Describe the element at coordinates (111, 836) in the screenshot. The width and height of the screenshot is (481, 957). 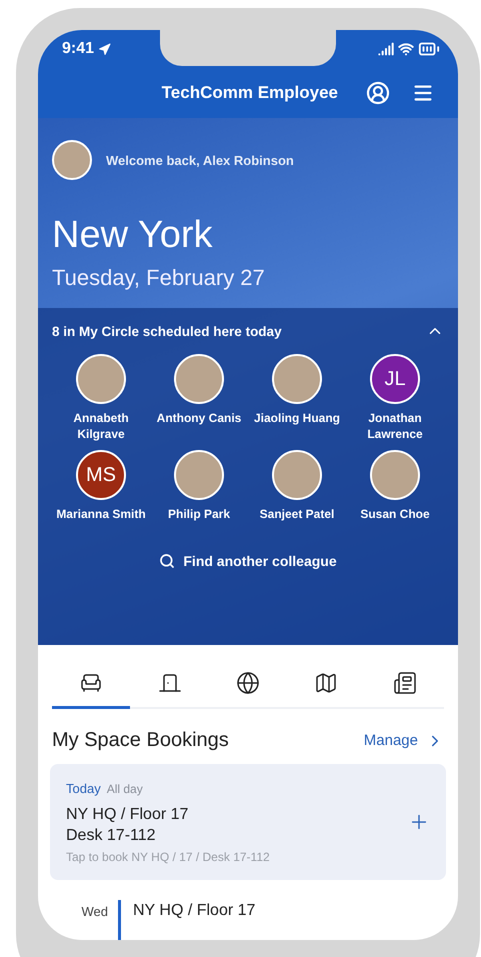
I see `booking-desk: Desk 17-112` at that location.